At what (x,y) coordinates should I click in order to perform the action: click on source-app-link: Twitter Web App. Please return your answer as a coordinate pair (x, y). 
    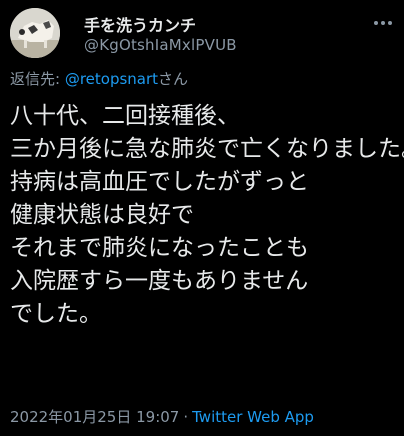
    Looking at the image, I should click on (253, 417).